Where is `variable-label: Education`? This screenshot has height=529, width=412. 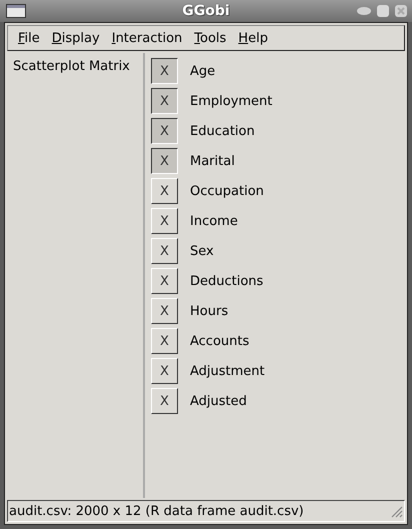
variable-label: Education is located at coordinates (222, 131).